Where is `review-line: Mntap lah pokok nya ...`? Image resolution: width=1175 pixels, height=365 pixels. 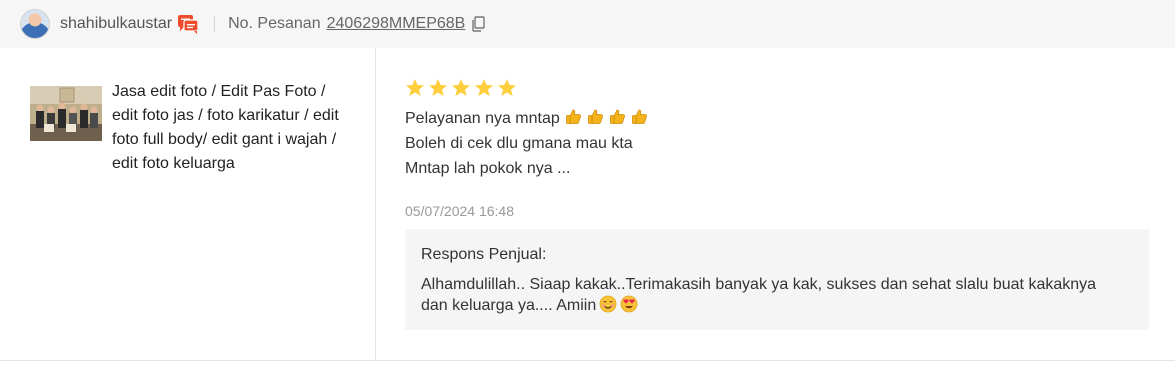
review-line: Mntap lah pokok nya ... is located at coordinates (488, 168).